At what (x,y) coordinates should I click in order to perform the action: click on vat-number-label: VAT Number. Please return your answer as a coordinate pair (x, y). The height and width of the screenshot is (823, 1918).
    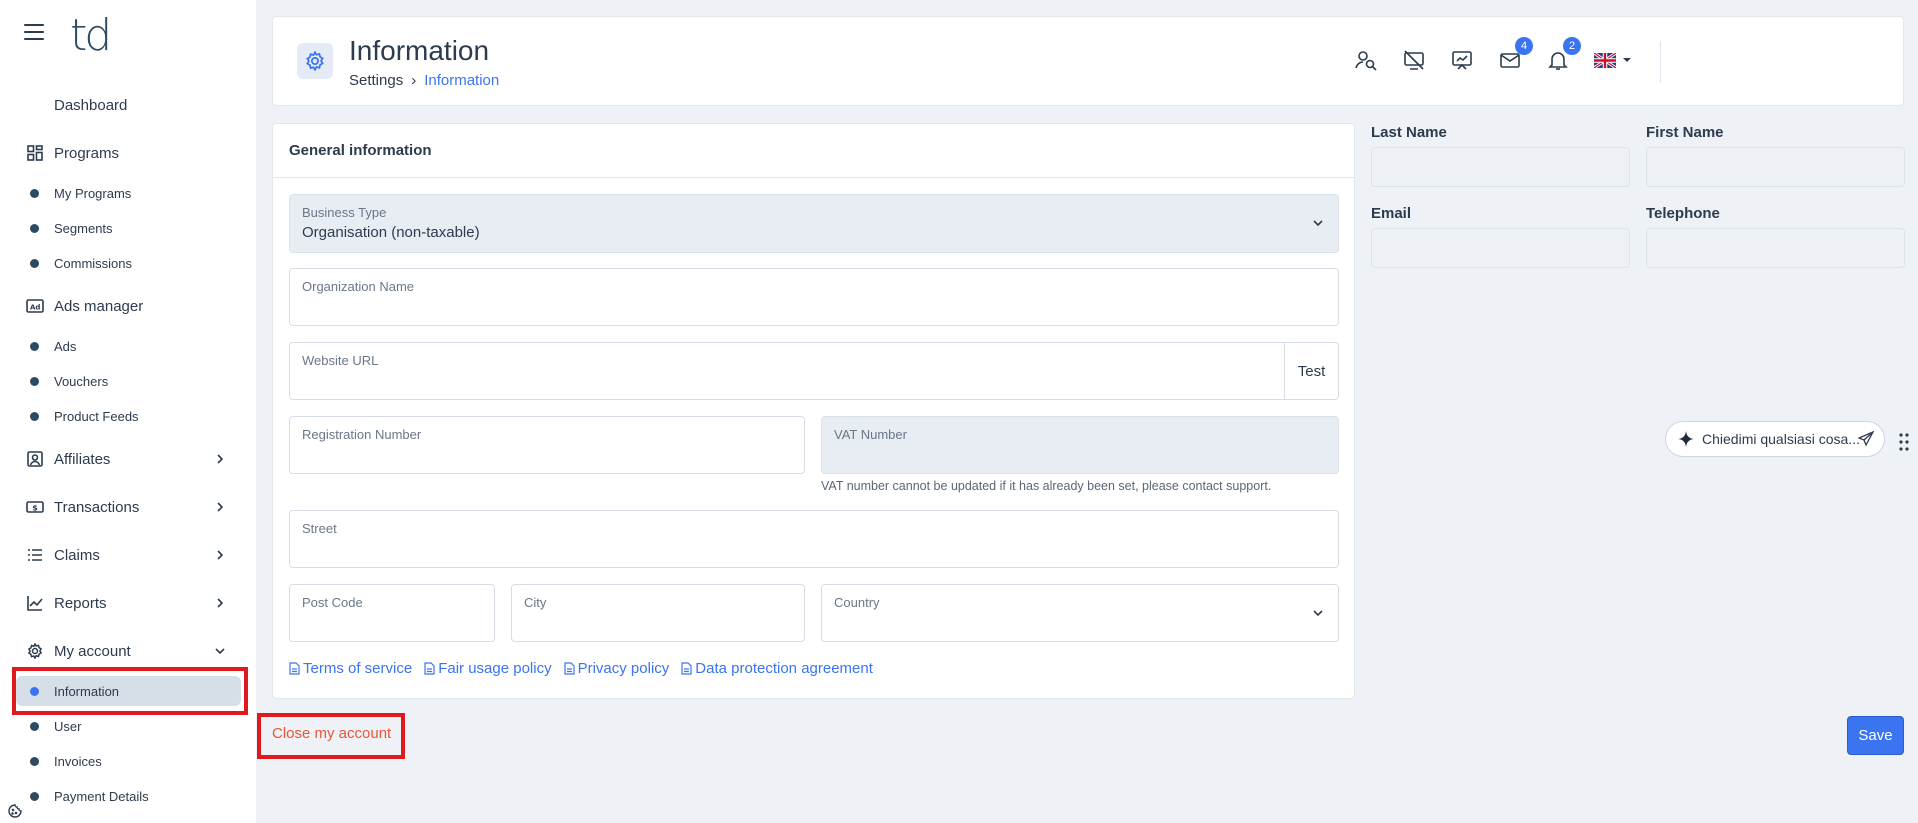
    Looking at the image, I should click on (870, 434).